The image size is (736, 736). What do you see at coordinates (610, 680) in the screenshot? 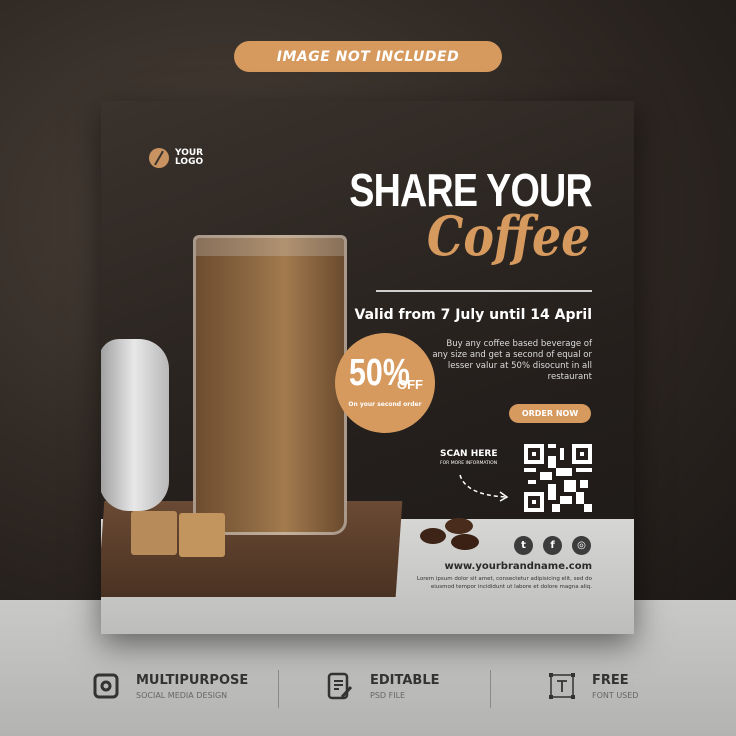
I see `feature-title: FREE` at bounding box center [610, 680].